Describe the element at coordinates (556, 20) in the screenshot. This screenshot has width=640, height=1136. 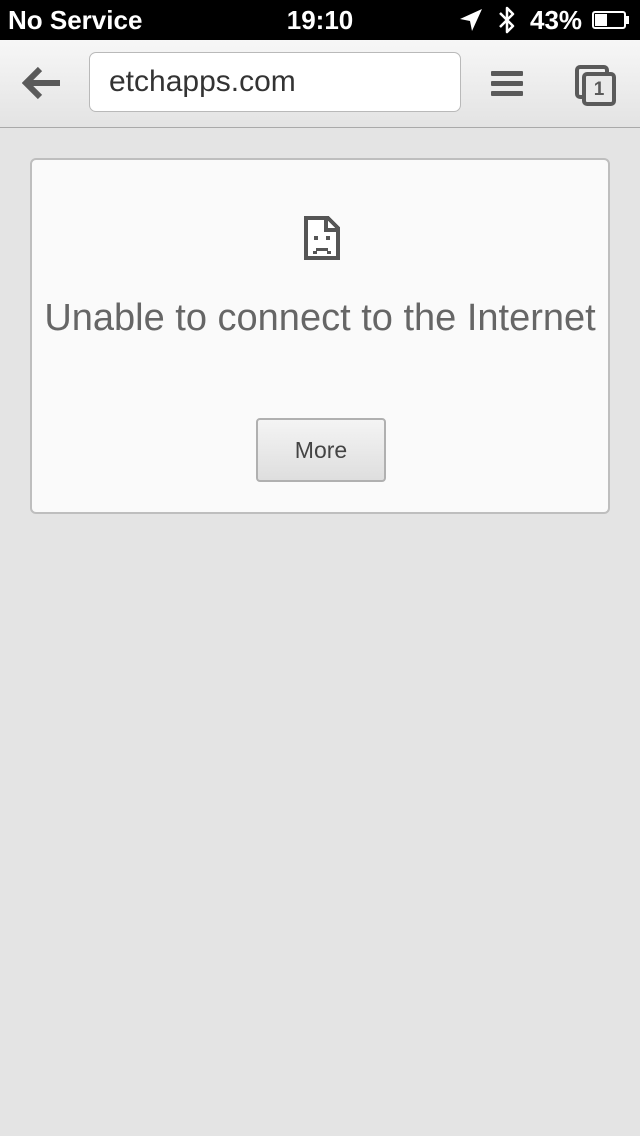
I see `battery-percent: 43%` at that location.